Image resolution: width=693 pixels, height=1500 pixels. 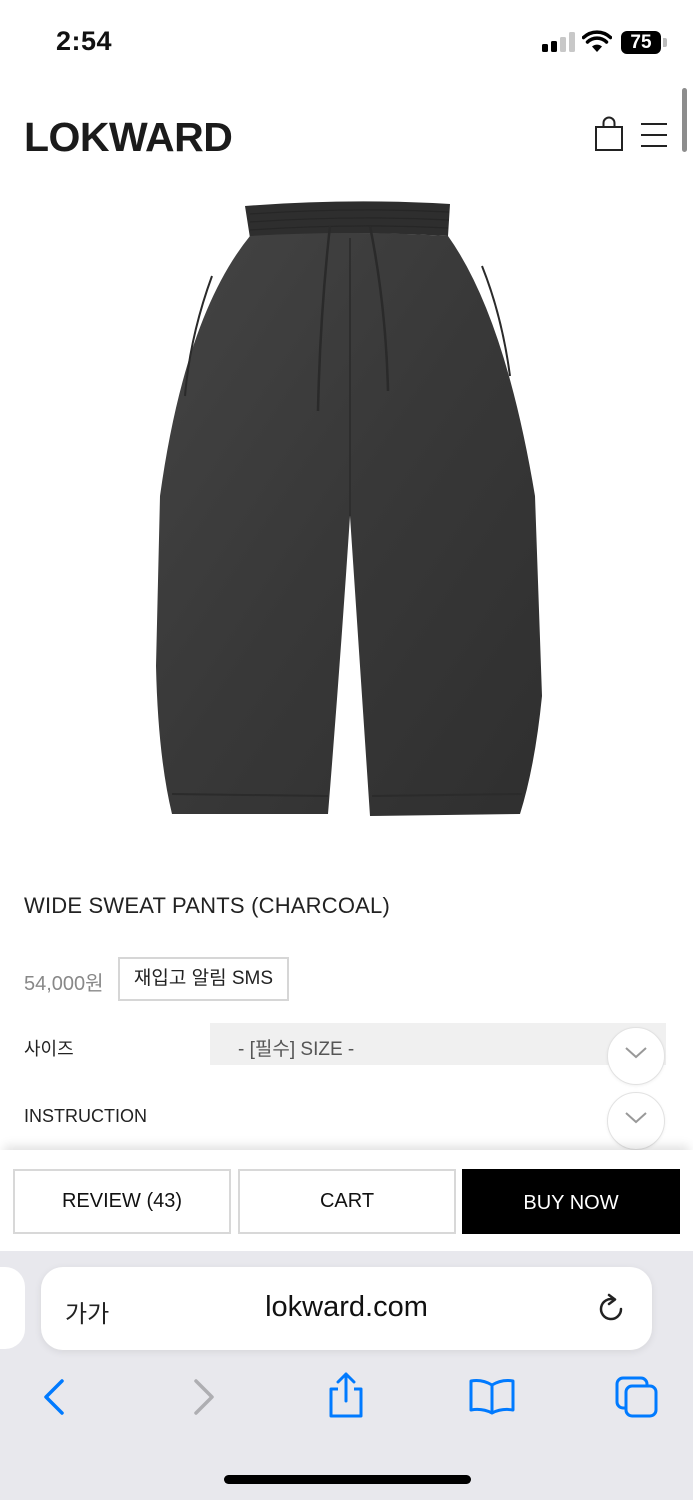 I want to click on tabs-icon, so click(x=637, y=1397).